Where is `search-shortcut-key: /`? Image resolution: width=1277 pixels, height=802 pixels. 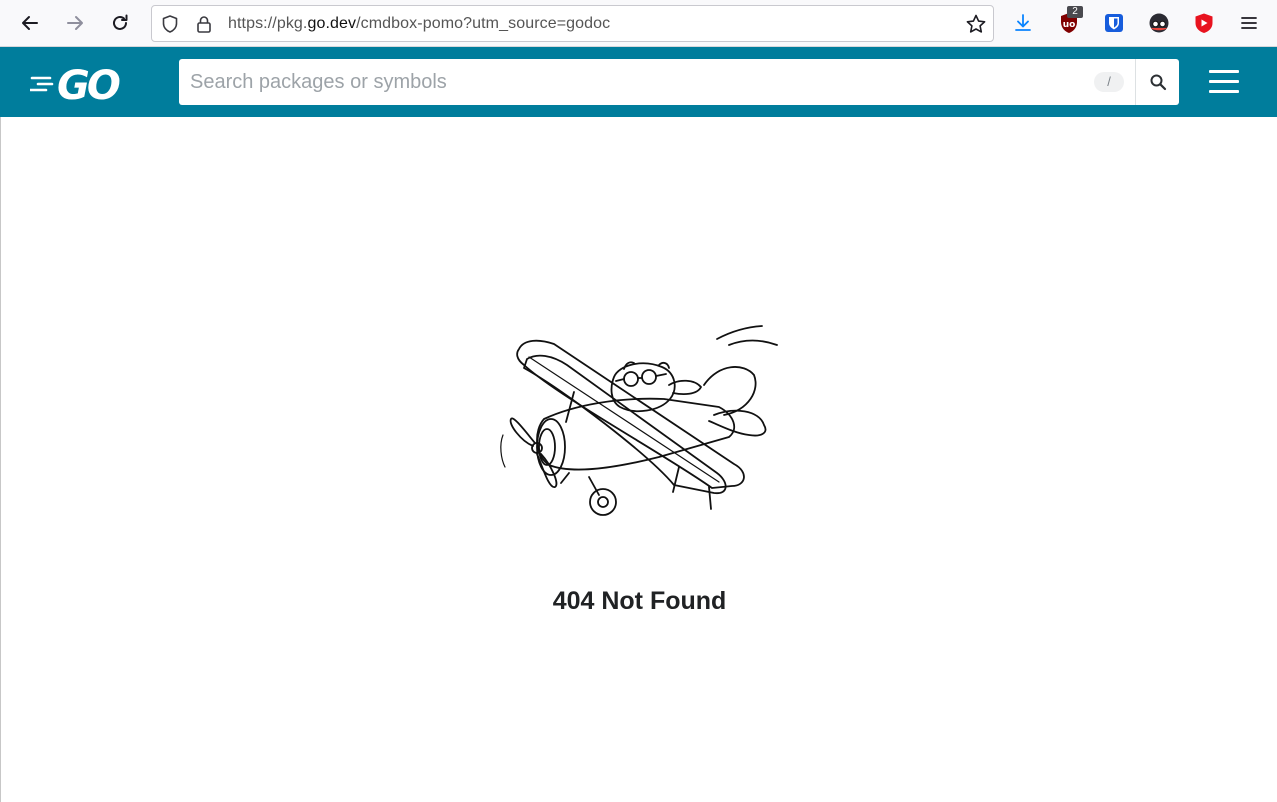 search-shortcut-key: / is located at coordinates (1109, 82).